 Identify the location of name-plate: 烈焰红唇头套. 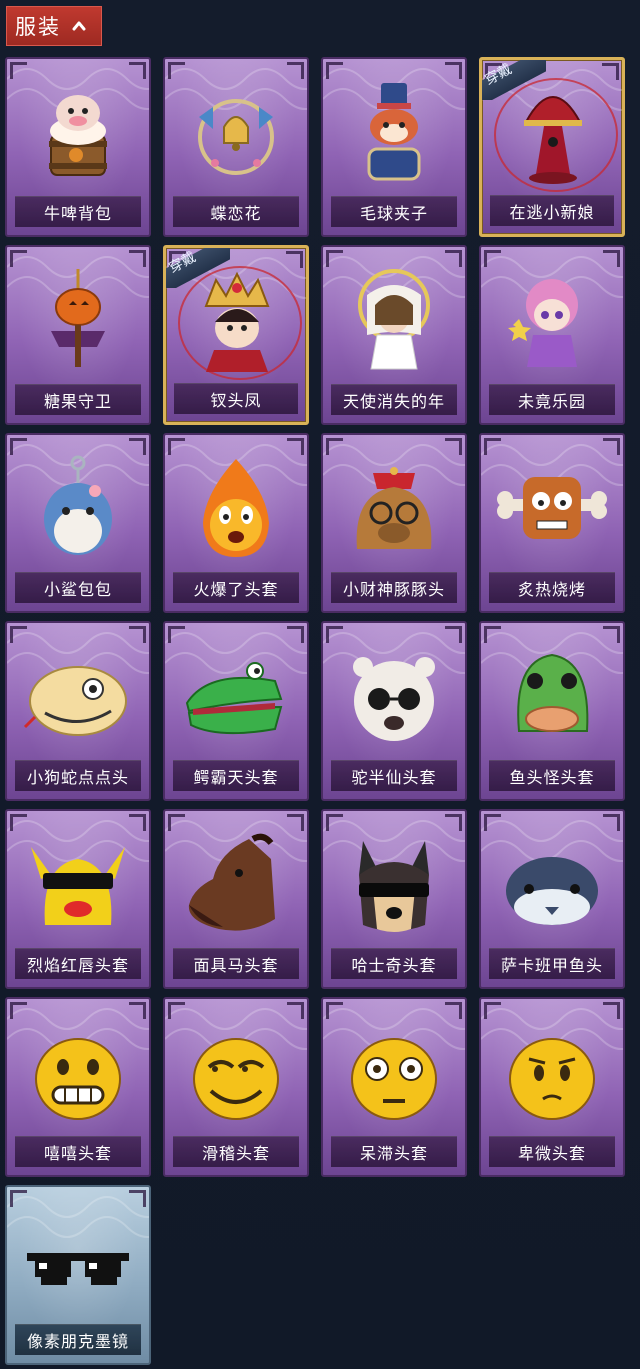
(78, 963).